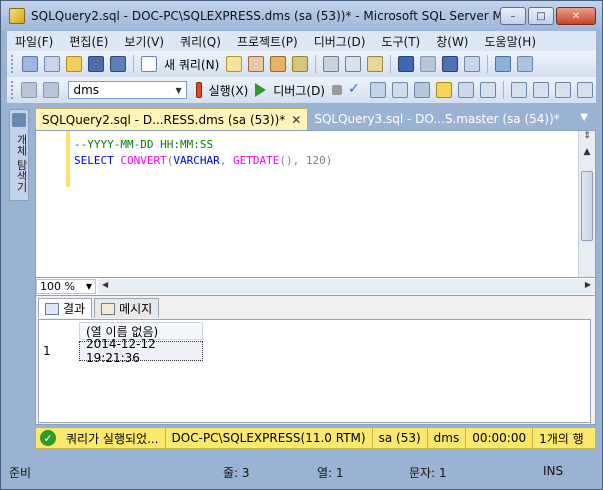 The width and height of the screenshot is (603, 490). I want to click on analysis-query-icon, so click(256, 64).